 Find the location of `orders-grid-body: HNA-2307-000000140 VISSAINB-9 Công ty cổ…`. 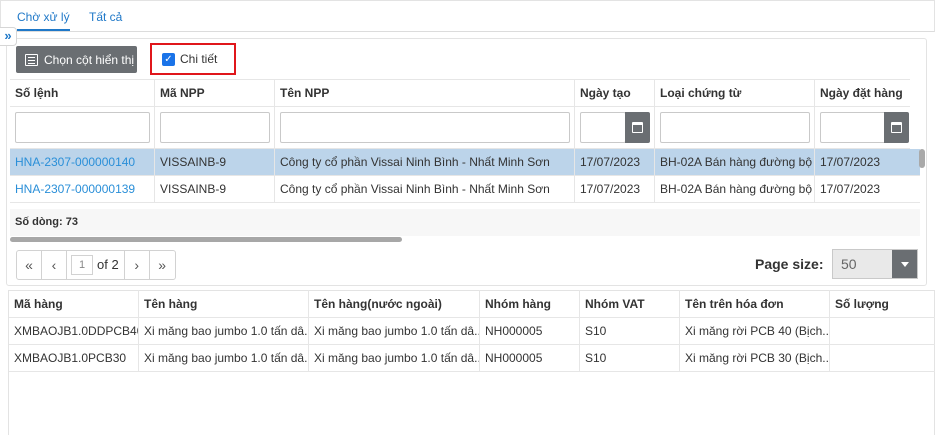

orders-grid-body: HNA-2307-000000140 VISSAINB-9 Công ty cổ… is located at coordinates (465, 179).